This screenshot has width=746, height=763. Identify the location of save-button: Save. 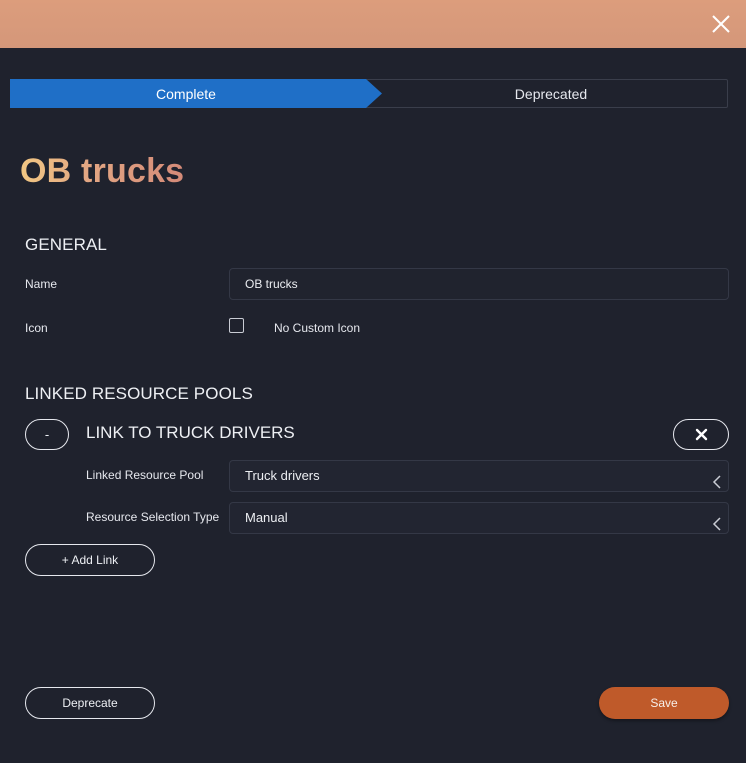
(664, 703).